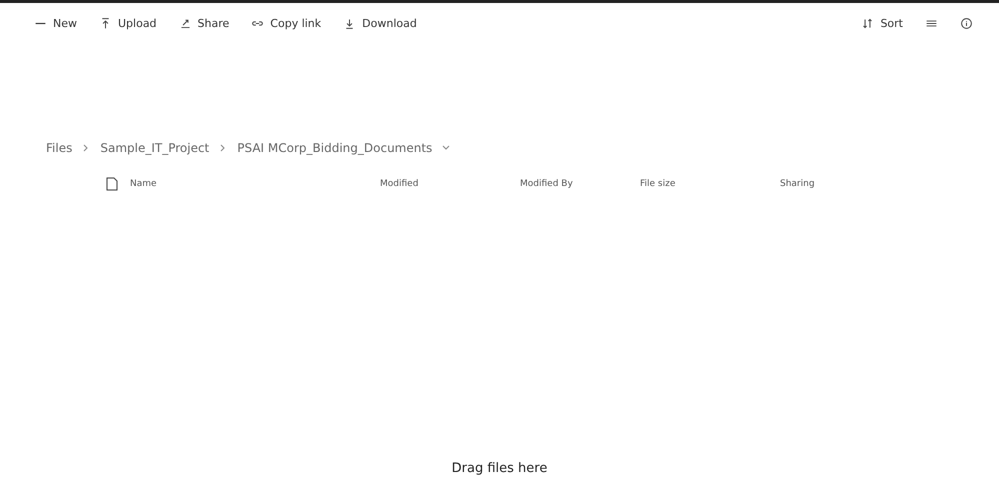 Image resolution: width=999 pixels, height=490 pixels. What do you see at coordinates (499, 468) in the screenshot?
I see `drop-hint: Drag files here` at bounding box center [499, 468].